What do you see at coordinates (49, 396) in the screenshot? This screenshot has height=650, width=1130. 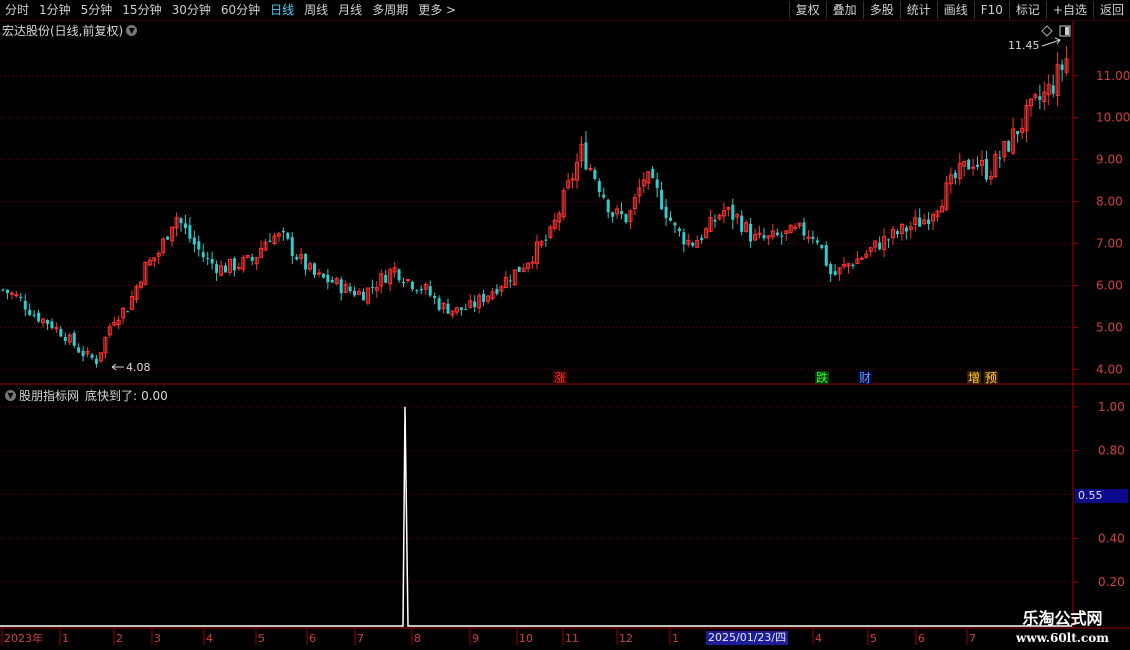 I see `indicator-source: 股朋指标网` at bounding box center [49, 396].